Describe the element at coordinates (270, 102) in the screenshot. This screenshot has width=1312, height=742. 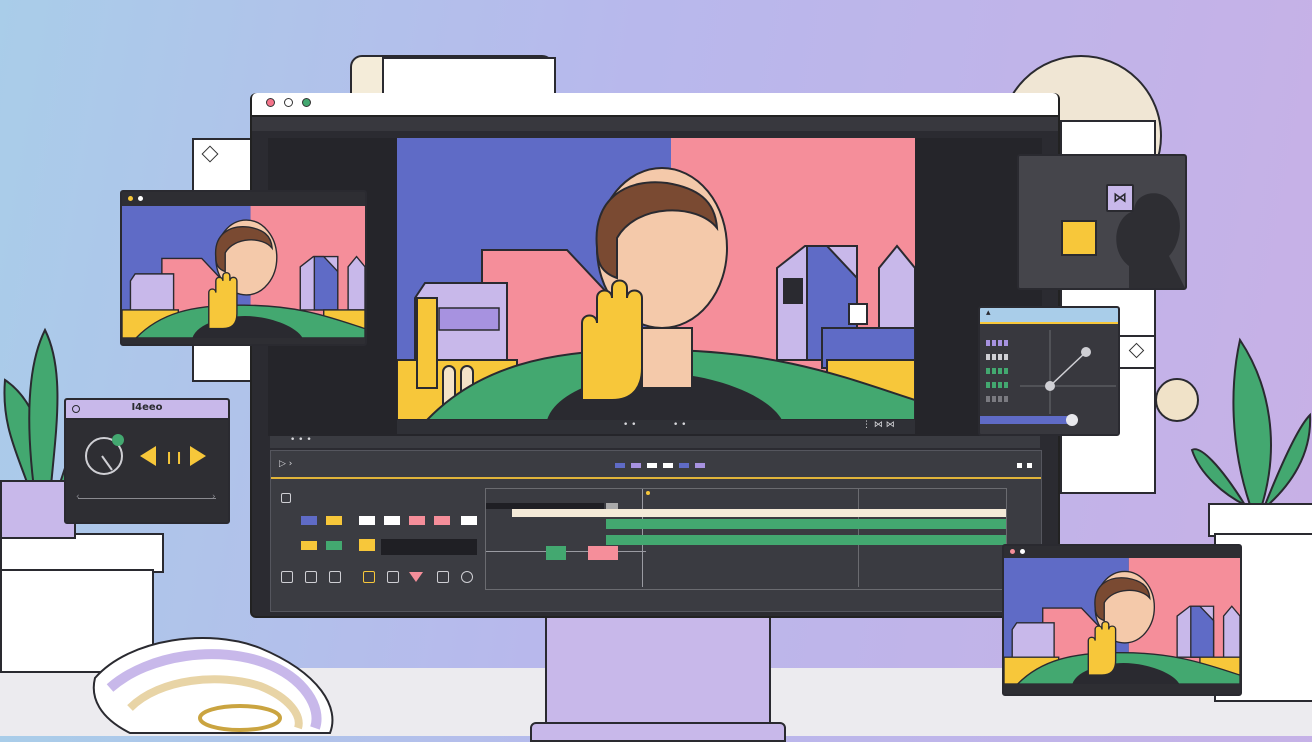
I see `close-window-button` at that location.